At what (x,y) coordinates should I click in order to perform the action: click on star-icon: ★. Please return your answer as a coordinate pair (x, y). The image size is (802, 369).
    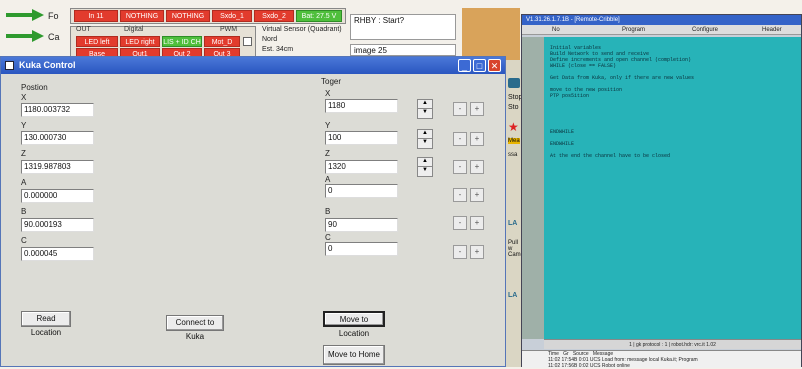
    Looking at the image, I should click on (513, 127).